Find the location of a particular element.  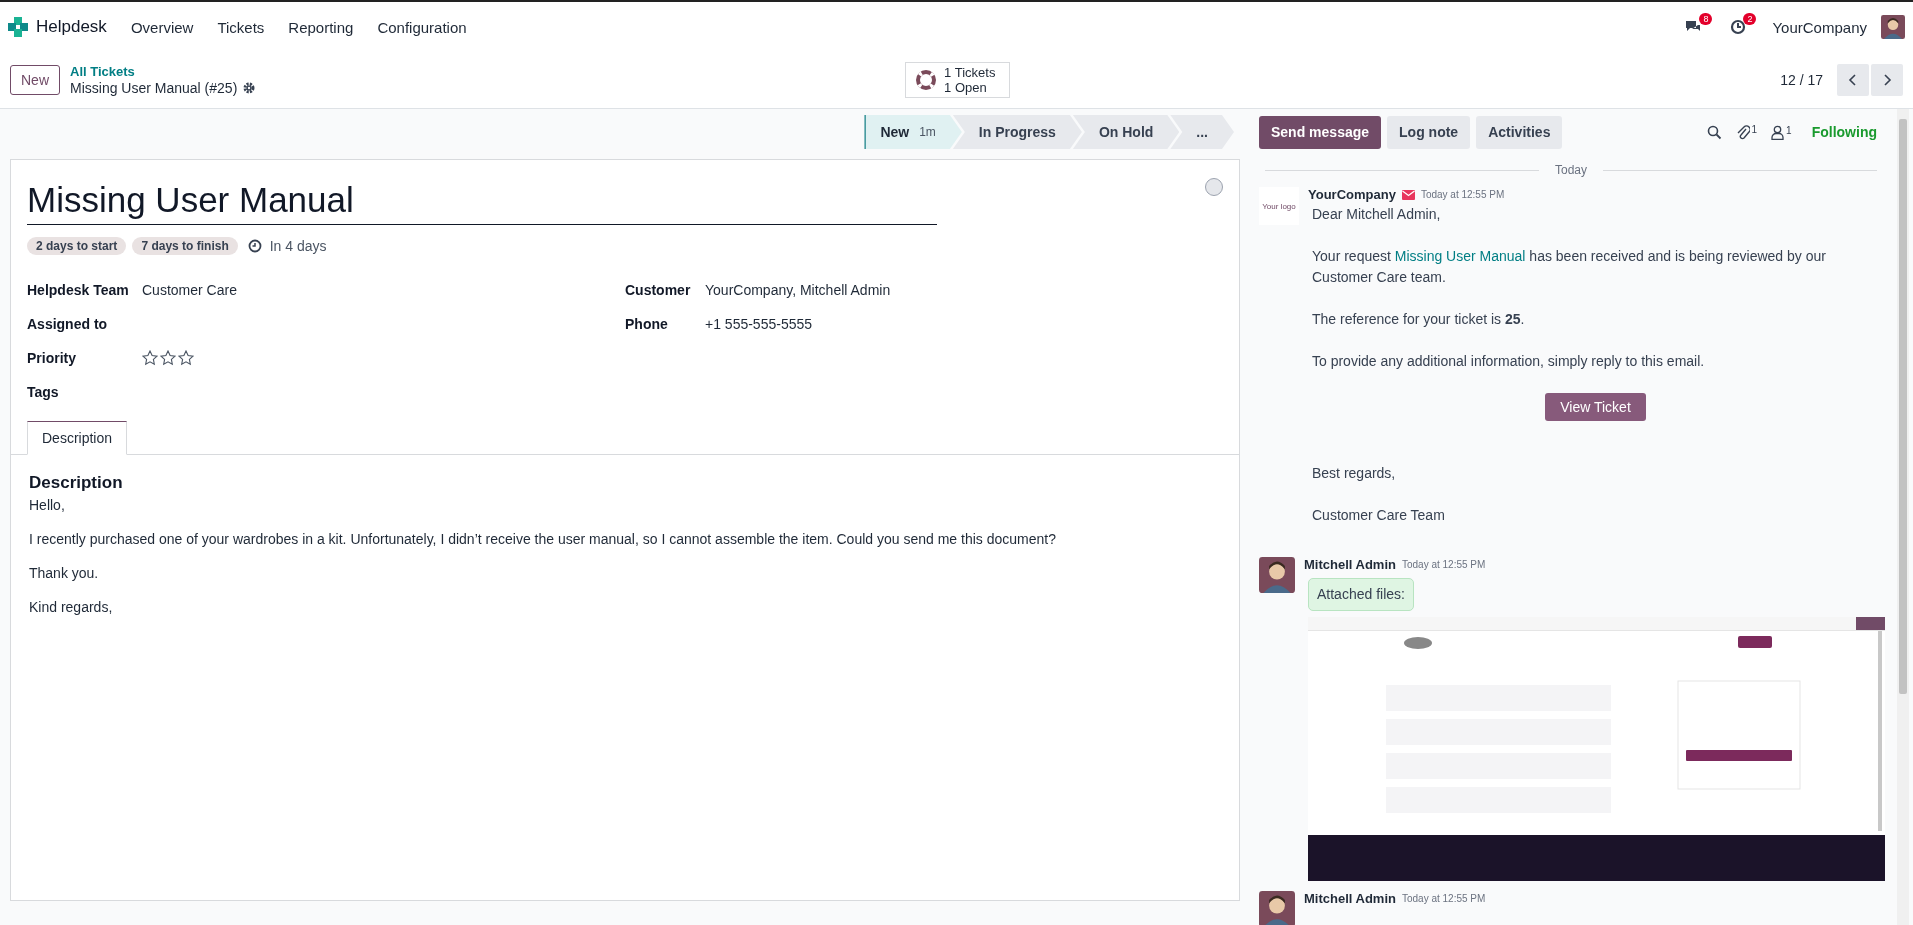

activity-count-badge: 2 is located at coordinates (1750, 19).